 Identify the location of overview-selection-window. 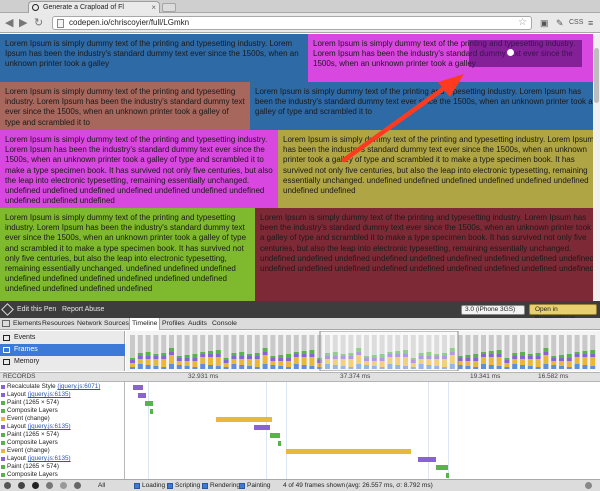
(389, 351).